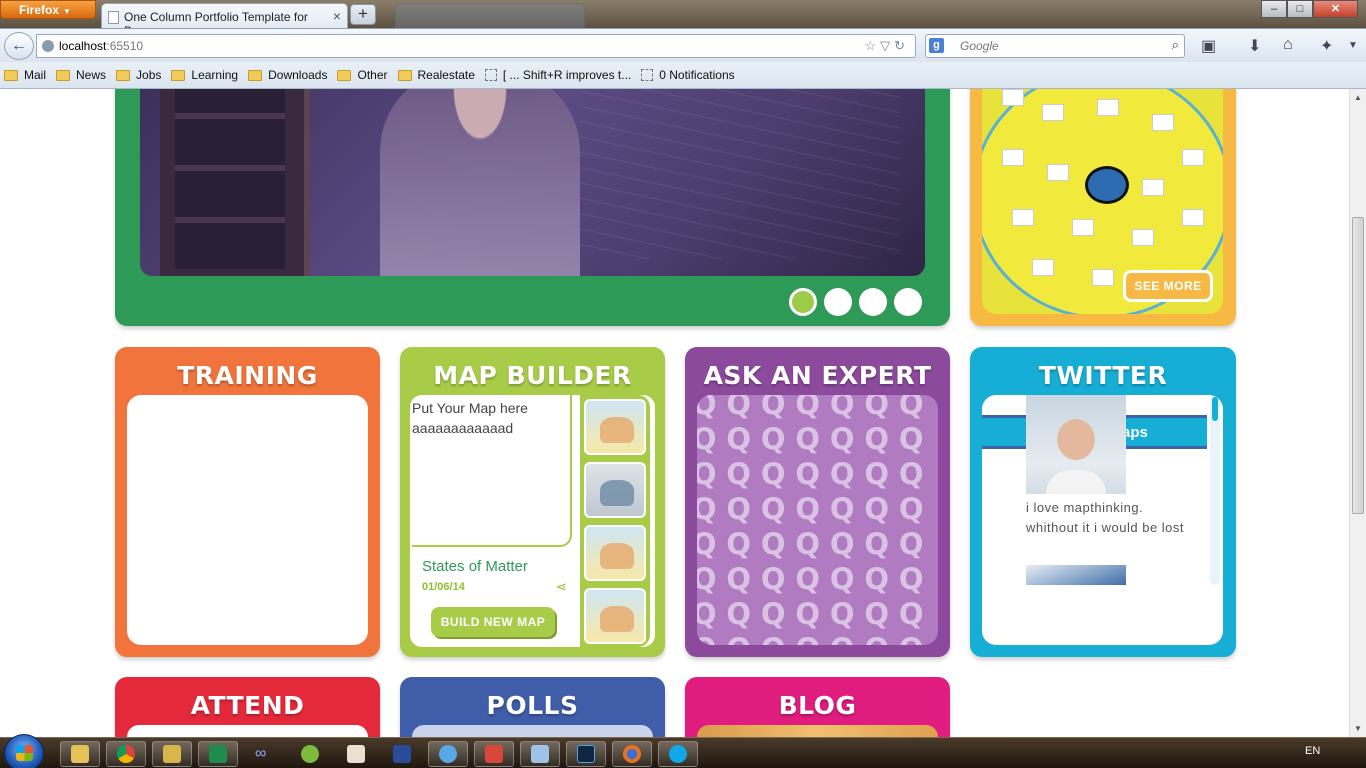 This screenshot has width=1366, height=768. I want to click on door-graphic, so click(235, 182).